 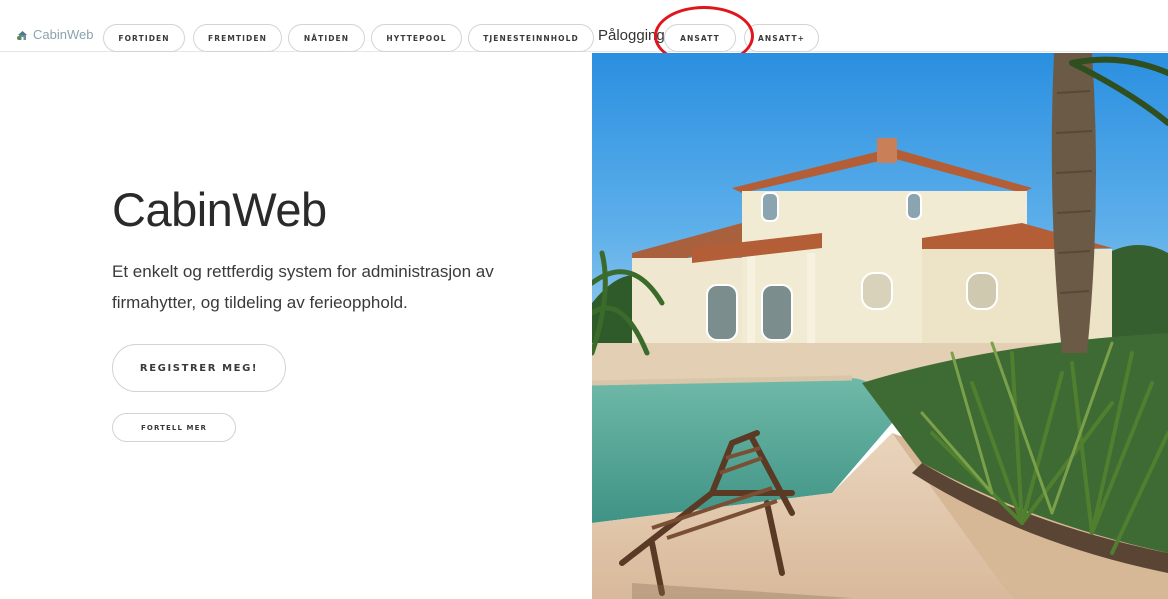 What do you see at coordinates (237, 38) in the screenshot?
I see `nav-item-fremtiden: FREMTIDEN` at bounding box center [237, 38].